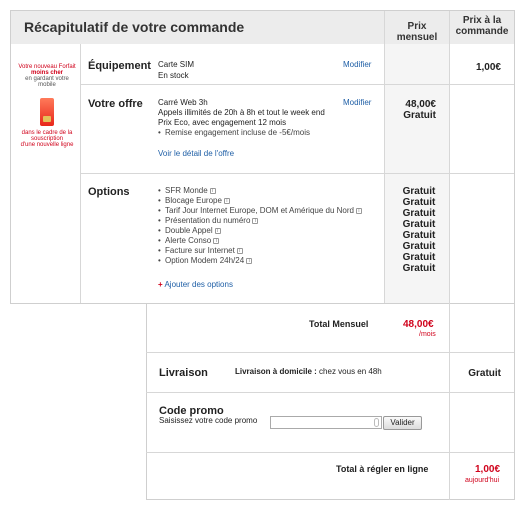 The width and height of the screenshot is (521, 507). Describe the element at coordinates (420, 104) in the screenshot. I see `offer-monthly-price: 48,00€` at that location.